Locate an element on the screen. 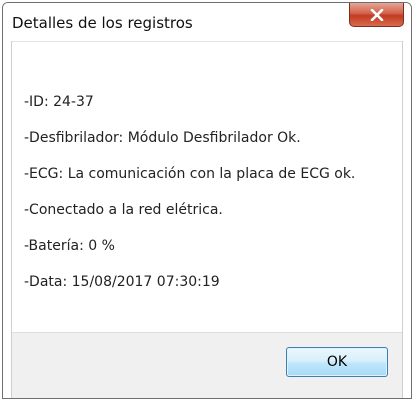 The width and height of the screenshot is (416, 403). close-x-icon is located at coordinates (377, 14).